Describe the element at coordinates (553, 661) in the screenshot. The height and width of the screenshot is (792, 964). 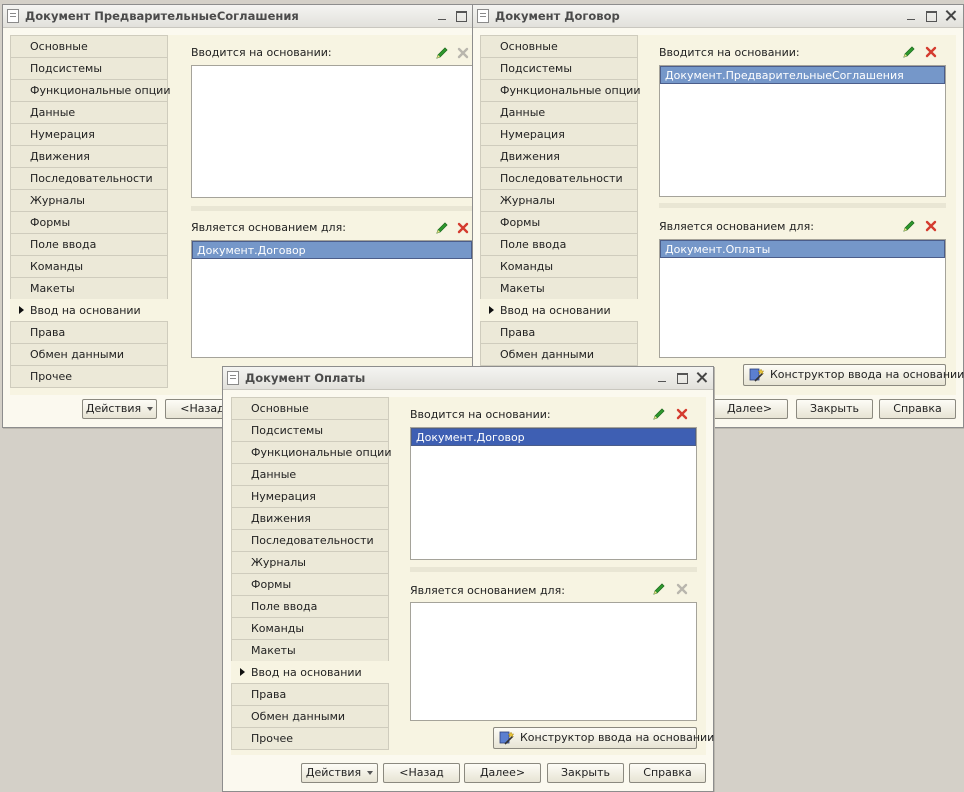
I see `is-basis-for-list` at that location.